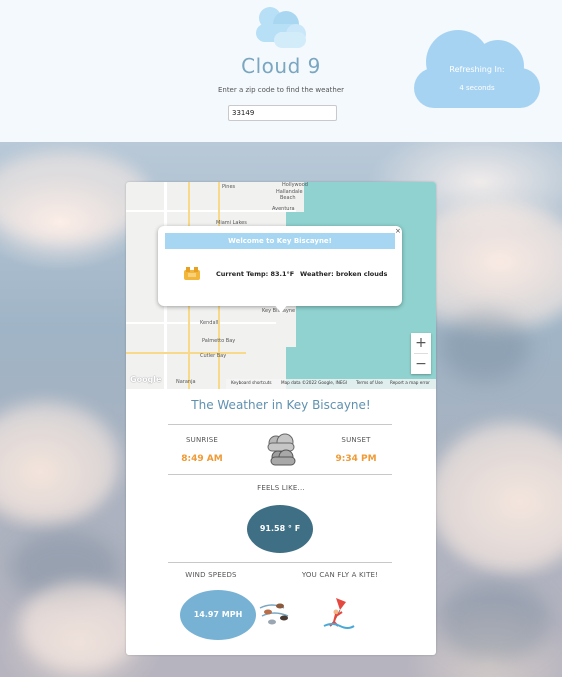 The image size is (562, 677). I want to click on popup-pointer, so click(281, 308).